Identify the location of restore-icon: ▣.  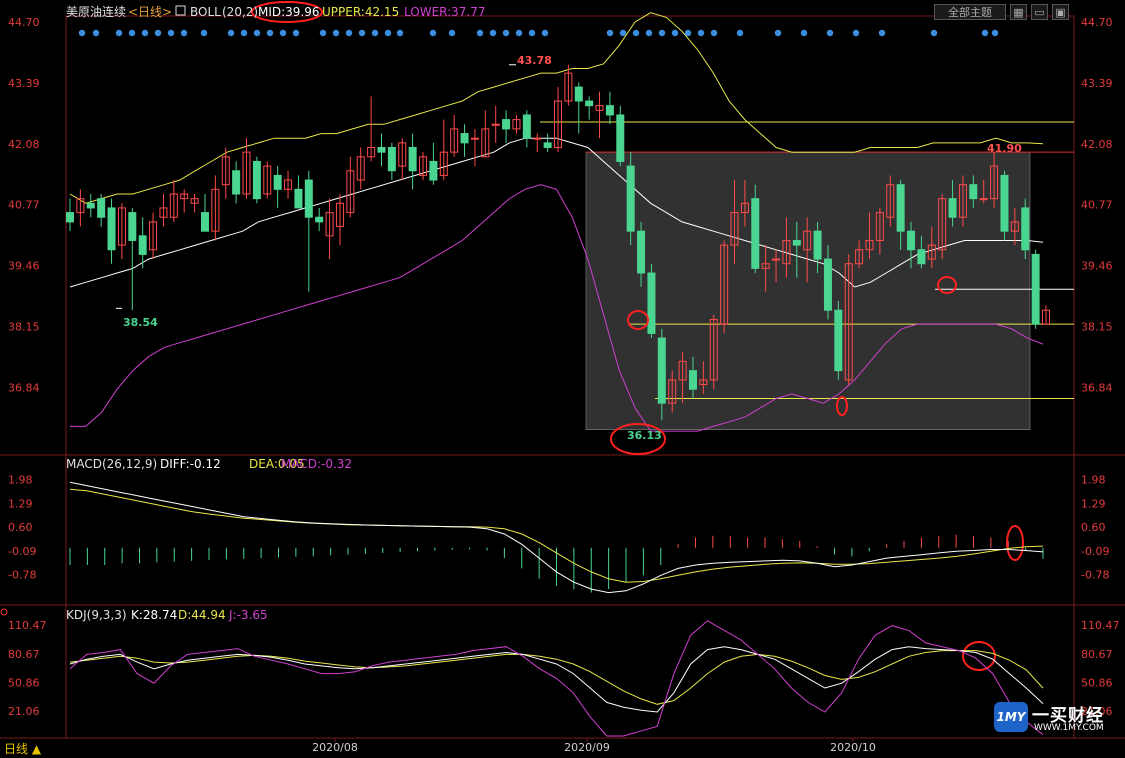
(1060, 12).